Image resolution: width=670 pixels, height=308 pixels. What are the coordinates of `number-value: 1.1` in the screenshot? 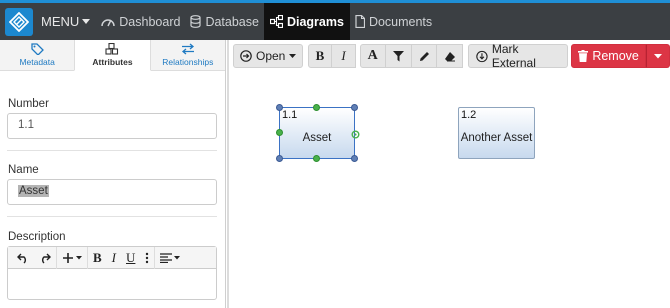 It's located at (26, 125).